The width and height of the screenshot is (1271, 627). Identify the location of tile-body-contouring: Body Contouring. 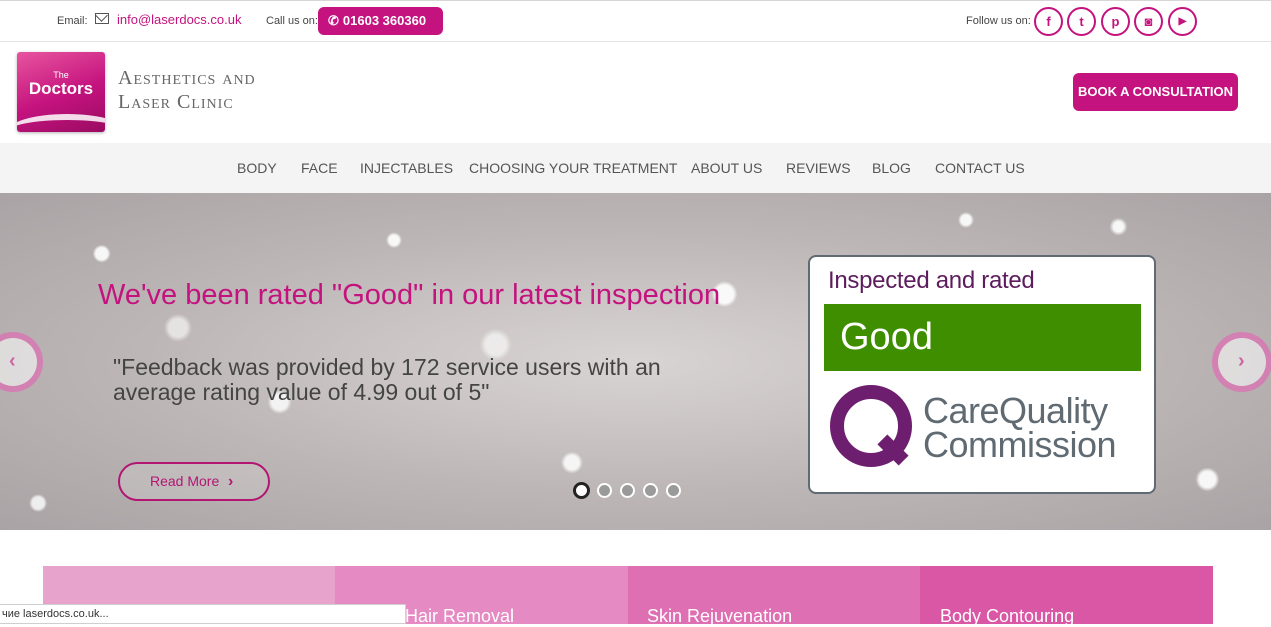
(1066, 596).